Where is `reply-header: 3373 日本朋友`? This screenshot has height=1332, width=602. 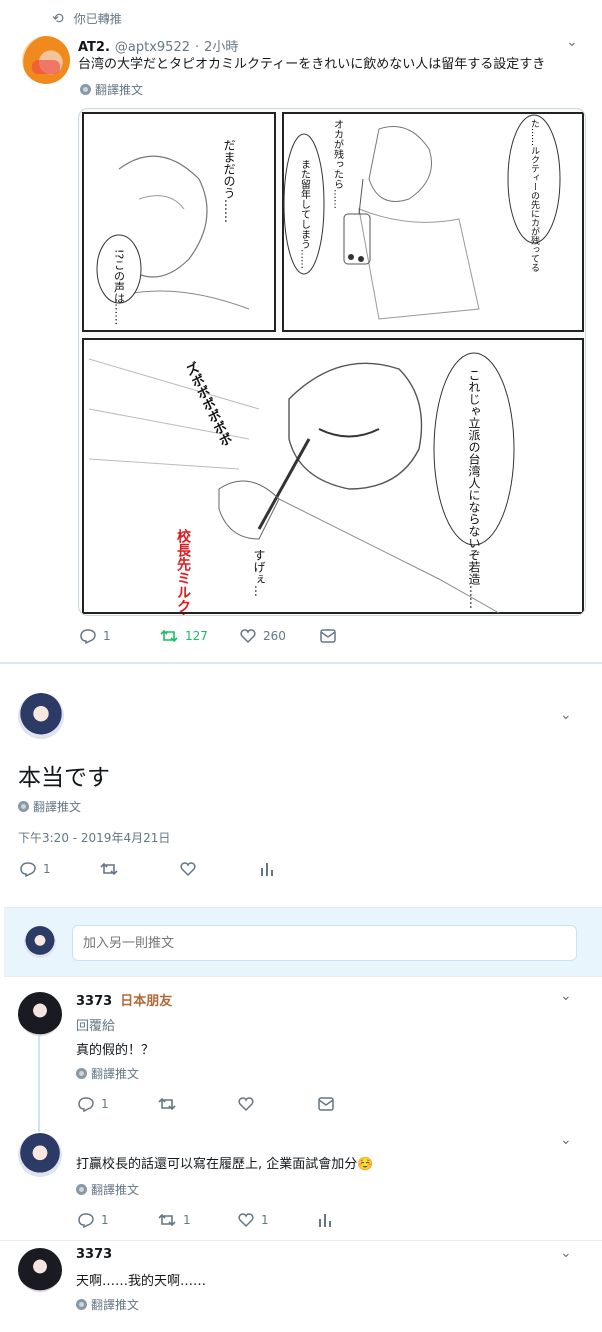 reply-header: 3373 日本朋友 is located at coordinates (124, 999).